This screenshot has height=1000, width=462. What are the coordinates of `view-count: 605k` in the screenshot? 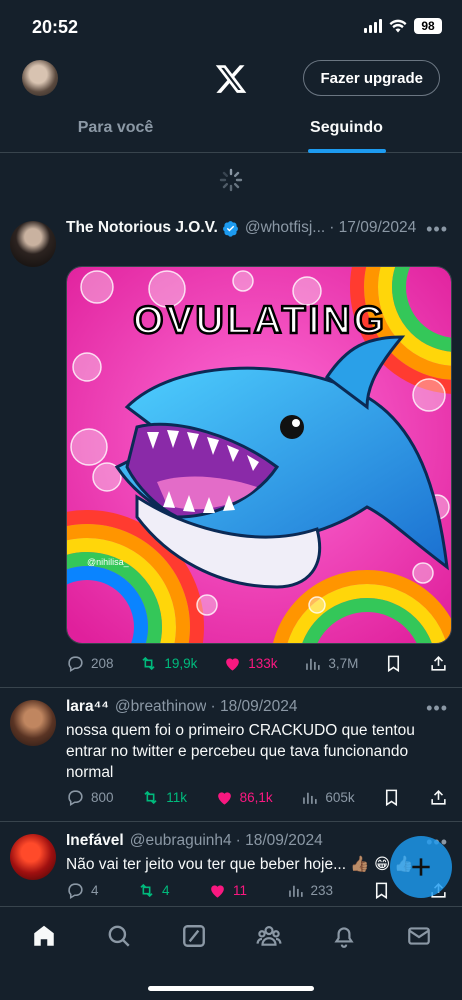 It's located at (340, 797).